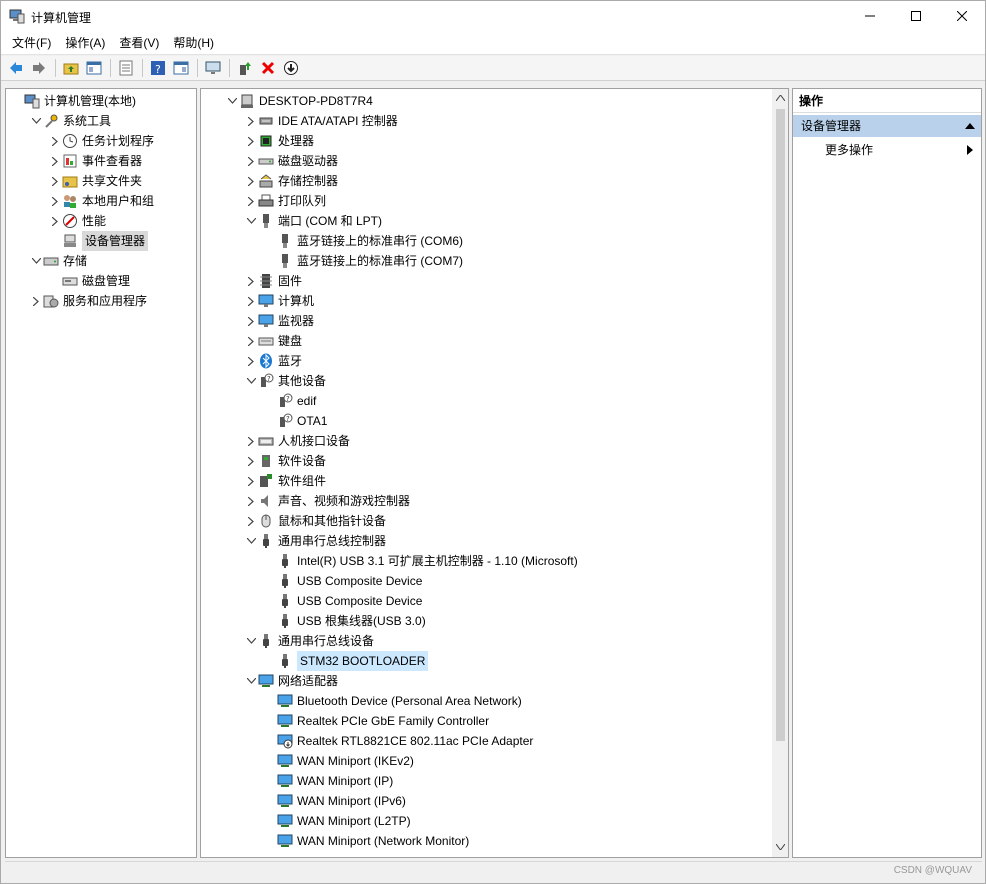  What do you see at coordinates (291, 161) in the screenshot?
I see `tree-item: 磁盘驱动器` at bounding box center [291, 161].